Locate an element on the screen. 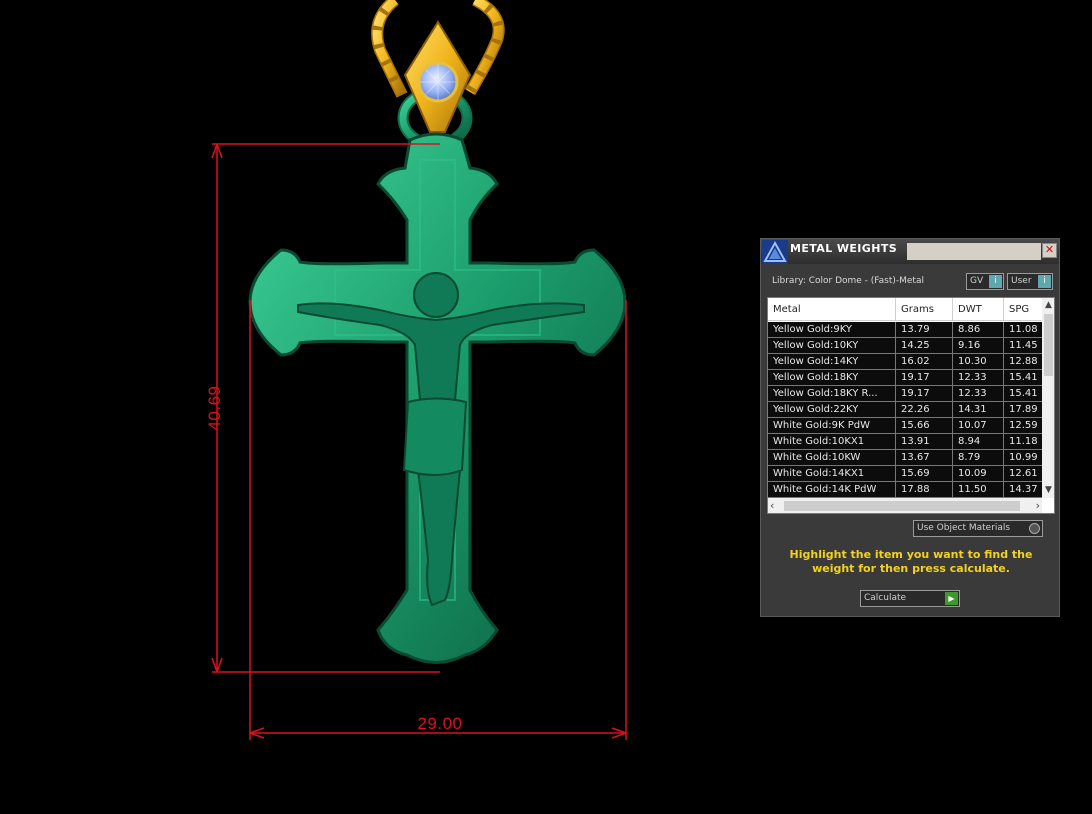 The width and height of the screenshot is (1092, 814). table-row: White Gold:9K PdW 15.66 10.07 12.59 is located at coordinates (905, 426).